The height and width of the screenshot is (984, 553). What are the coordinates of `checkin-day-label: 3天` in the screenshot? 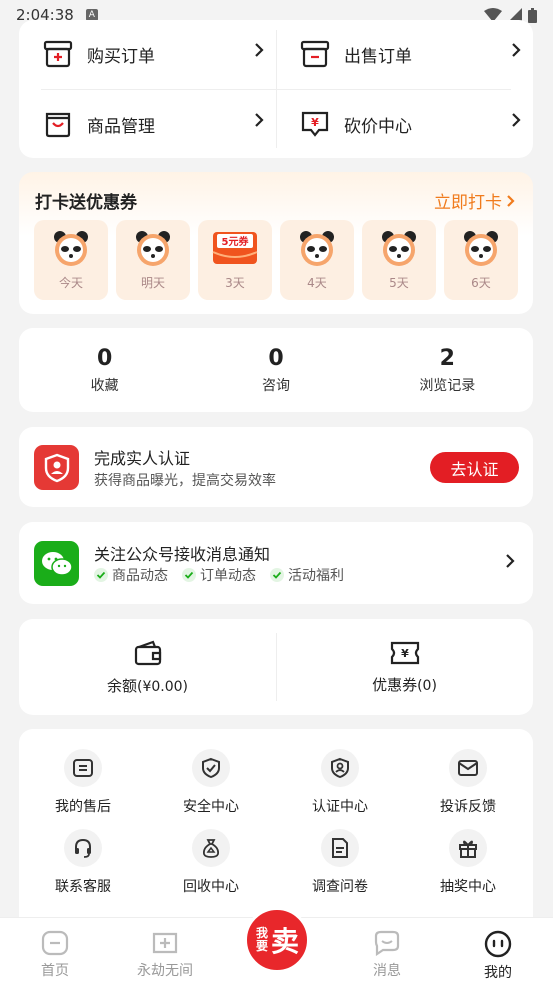 It's located at (235, 283).